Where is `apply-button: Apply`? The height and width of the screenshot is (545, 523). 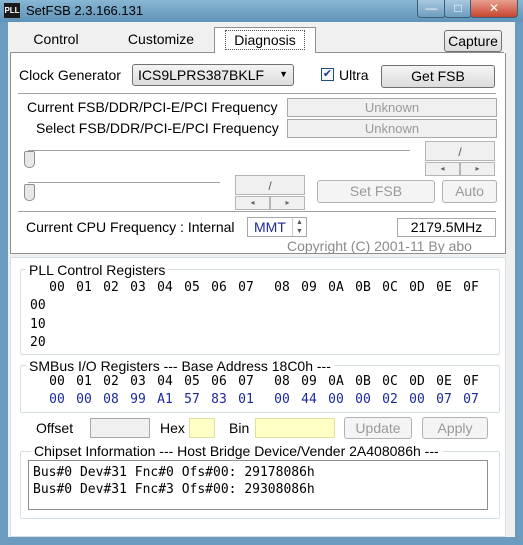 apply-button: Apply is located at coordinates (455, 428).